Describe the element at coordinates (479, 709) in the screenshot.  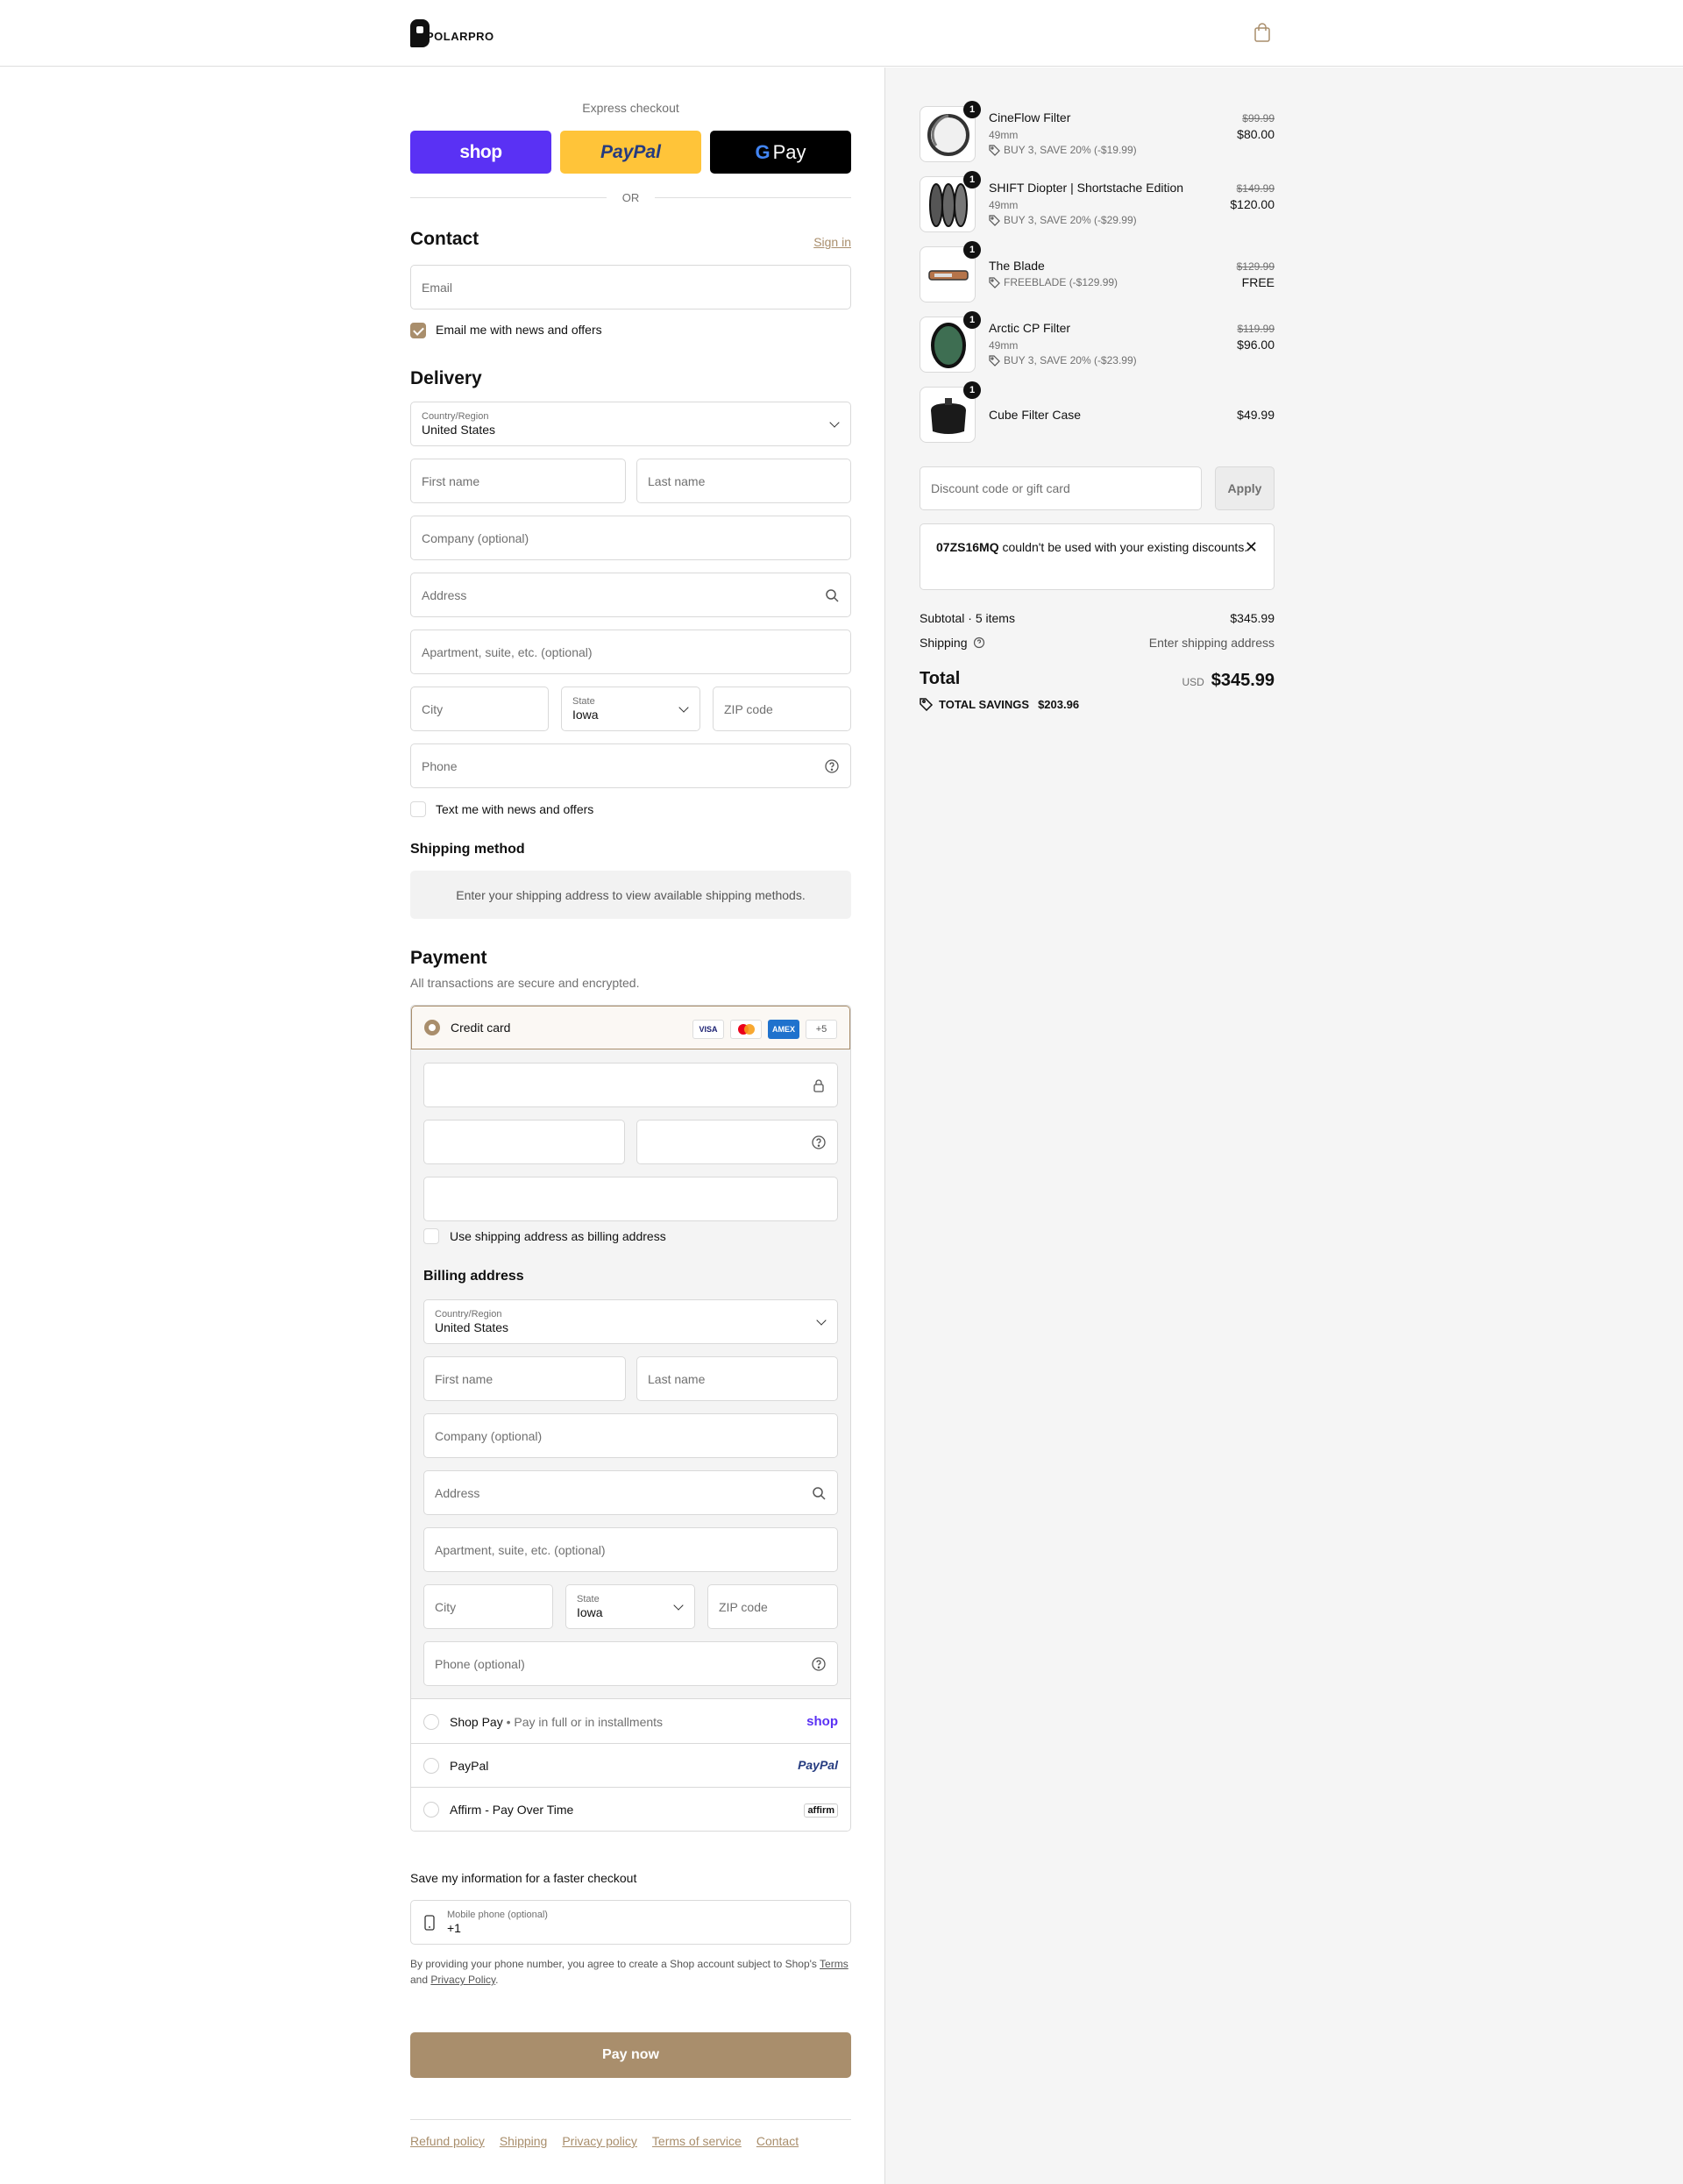
I see `city-field: City` at that location.